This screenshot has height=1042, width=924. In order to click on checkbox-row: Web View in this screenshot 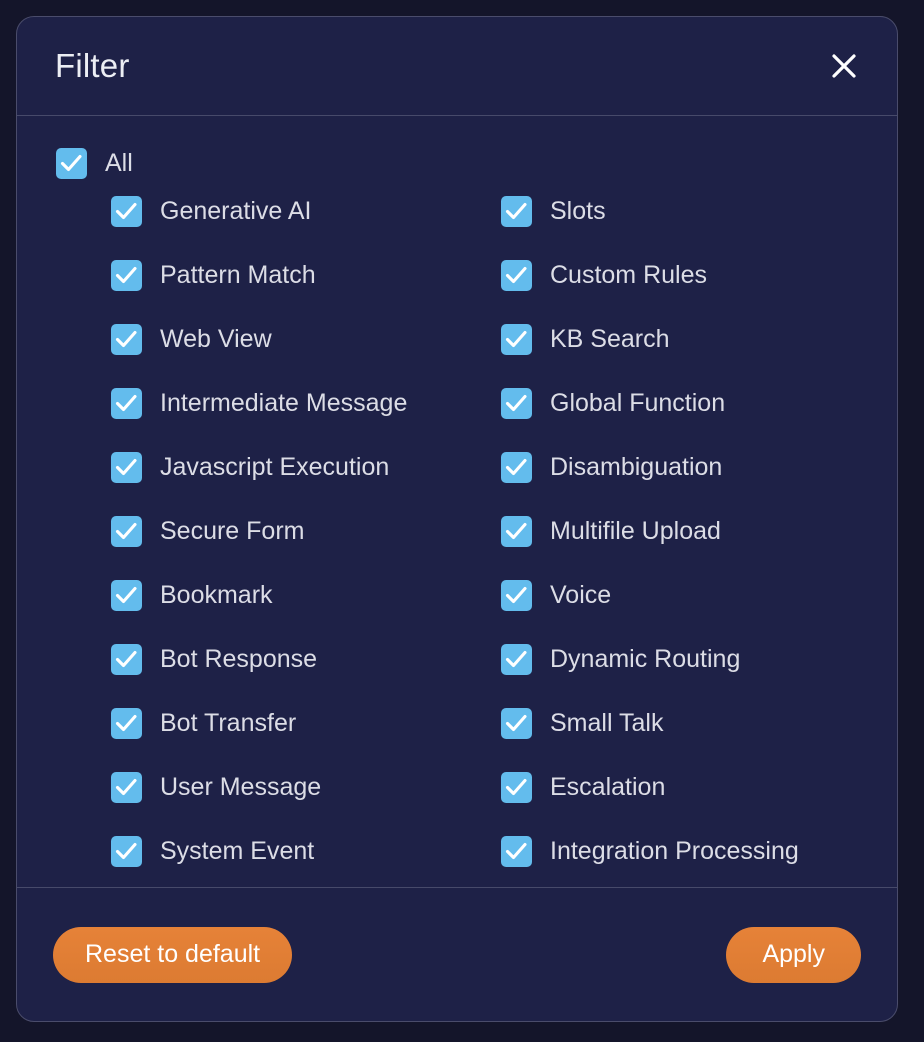, I will do `click(306, 339)`.